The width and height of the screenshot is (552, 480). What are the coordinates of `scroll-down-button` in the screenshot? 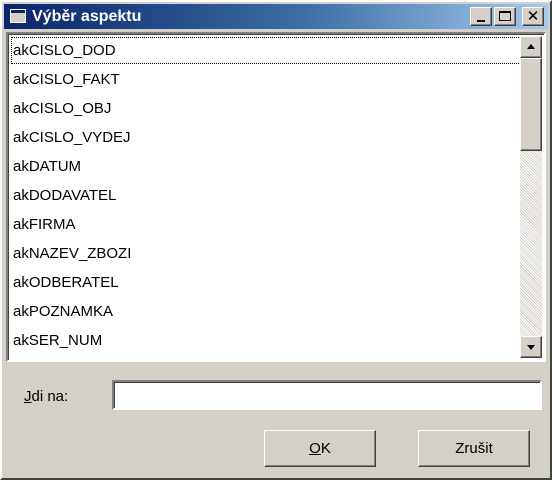 It's located at (531, 347).